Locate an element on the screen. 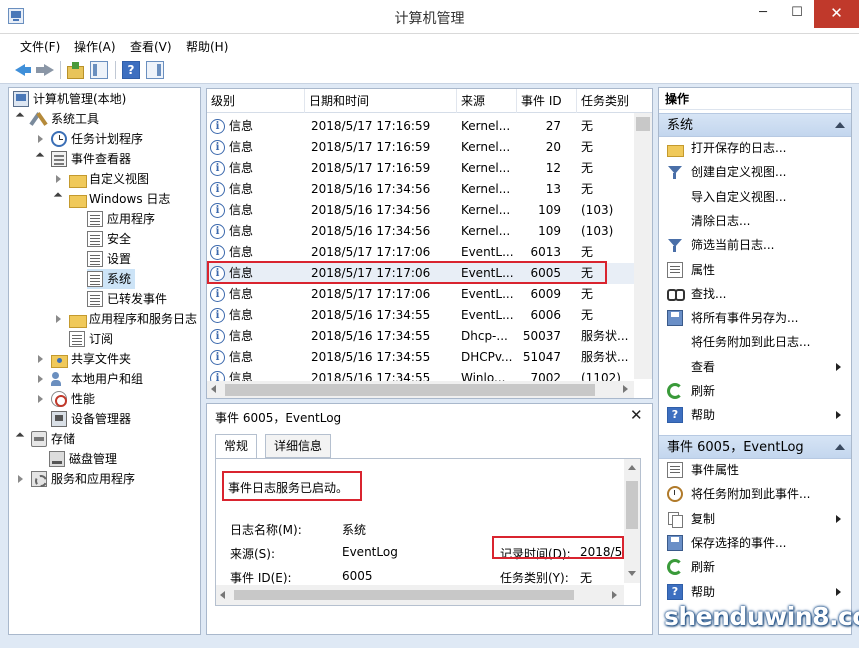 The image size is (859, 648). minimize-button: ─ is located at coordinates (763, 14).